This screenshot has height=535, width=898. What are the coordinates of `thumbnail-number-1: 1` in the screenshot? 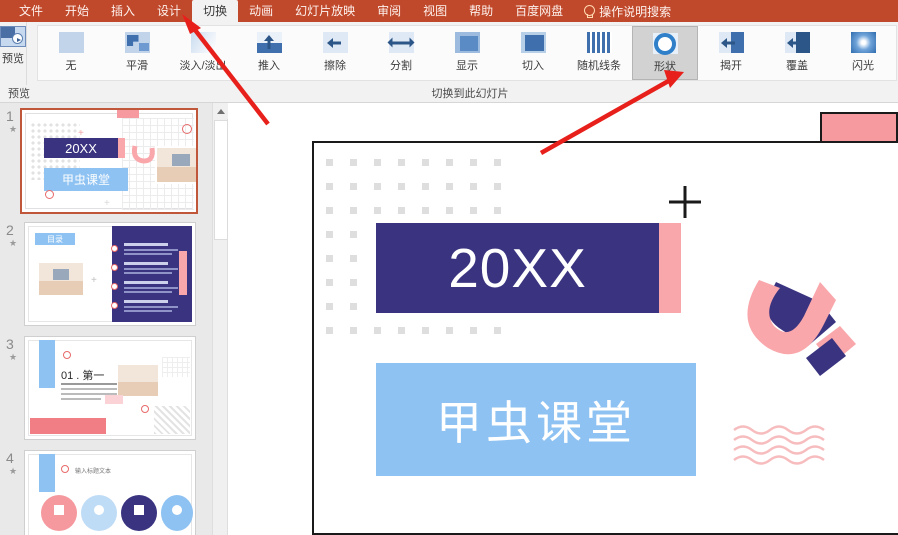 It's located at (10, 116).